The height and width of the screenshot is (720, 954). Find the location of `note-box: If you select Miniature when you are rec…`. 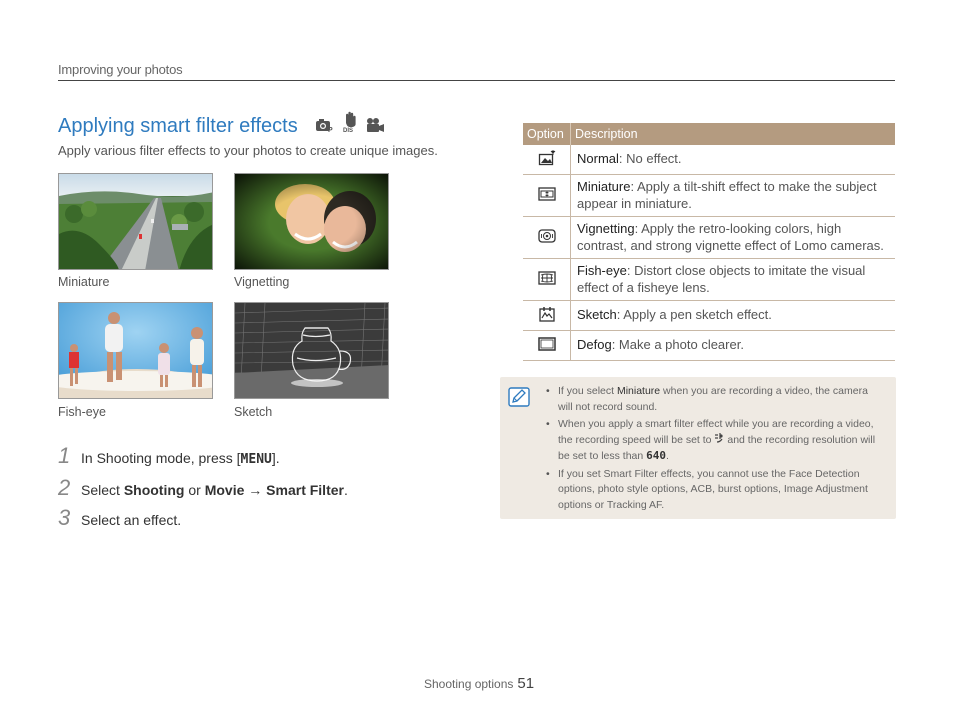

note-box: If you select Miniature when you are rec… is located at coordinates (698, 448).